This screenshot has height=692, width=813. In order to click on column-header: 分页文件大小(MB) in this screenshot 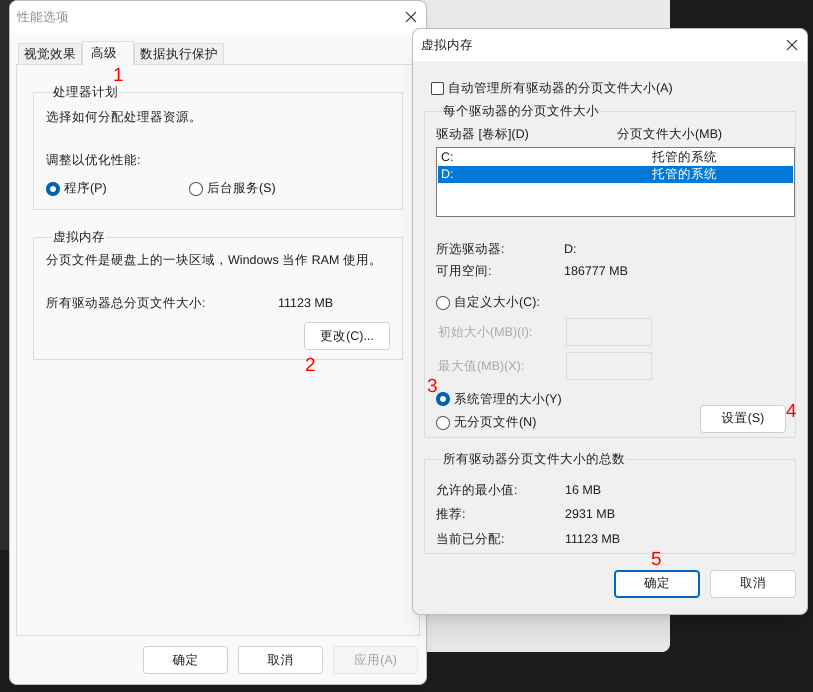, I will do `click(669, 134)`.